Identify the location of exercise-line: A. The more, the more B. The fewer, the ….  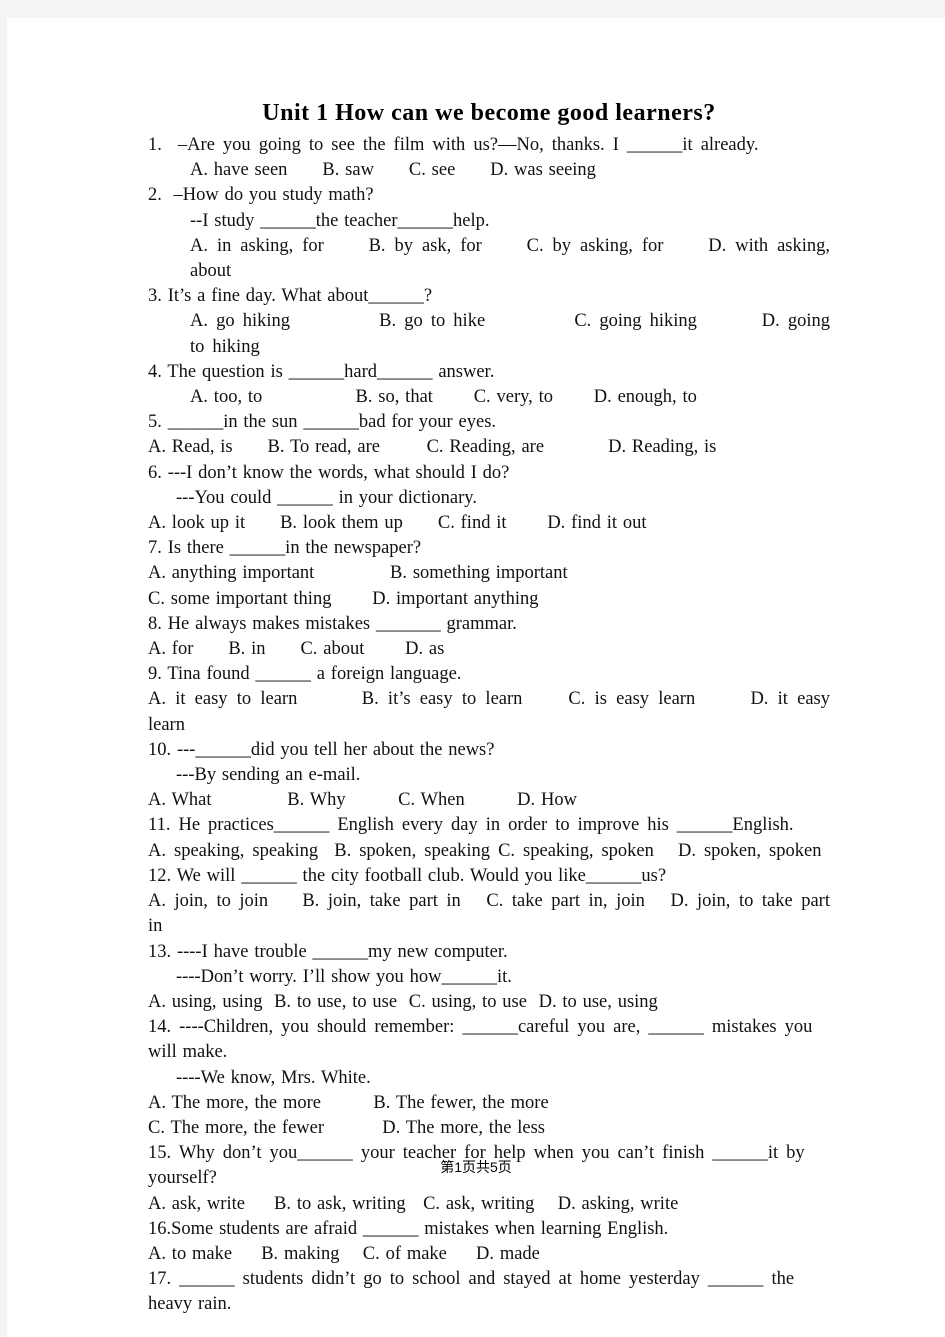
(348, 1102).